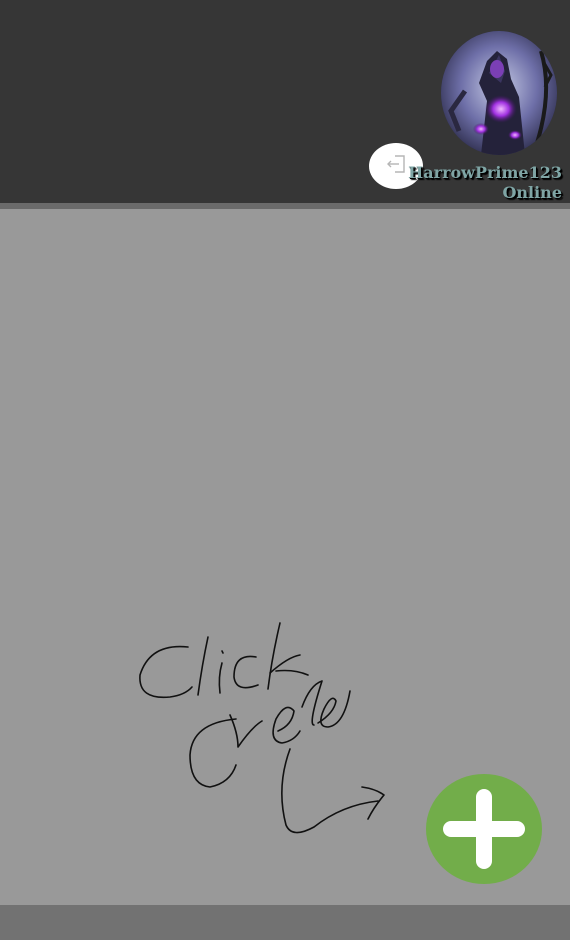 This screenshot has height=940, width=570. I want to click on logout-icon, so click(396, 166).